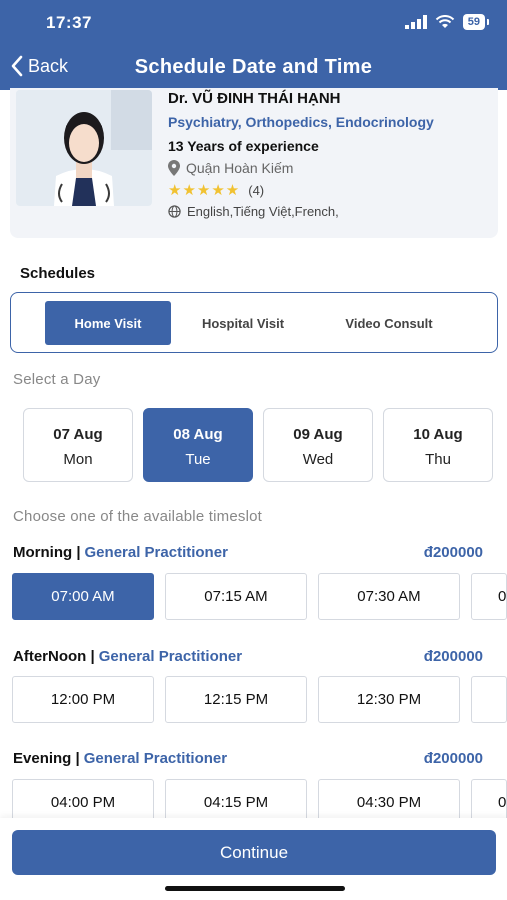 This screenshot has width=507, height=900. What do you see at coordinates (389, 596) in the screenshot?
I see `timeslot-button: 07:30 AM` at bounding box center [389, 596].